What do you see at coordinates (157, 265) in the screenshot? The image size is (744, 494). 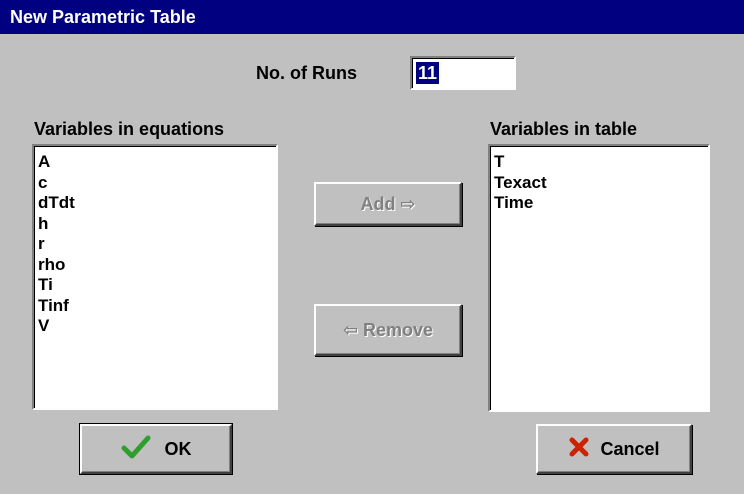 I see `list-item: rho` at bounding box center [157, 265].